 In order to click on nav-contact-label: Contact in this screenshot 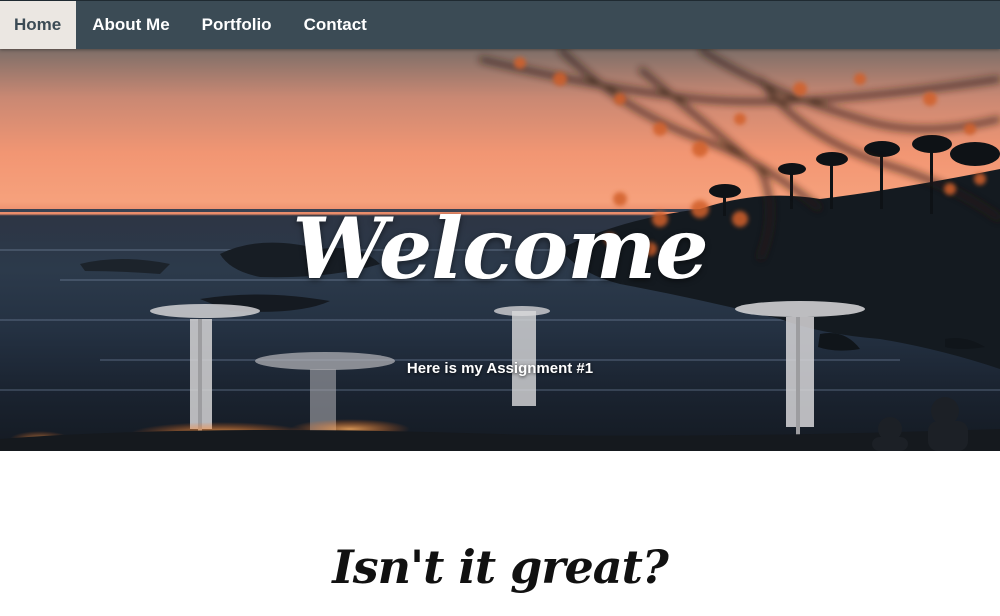, I will do `click(335, 24)`.